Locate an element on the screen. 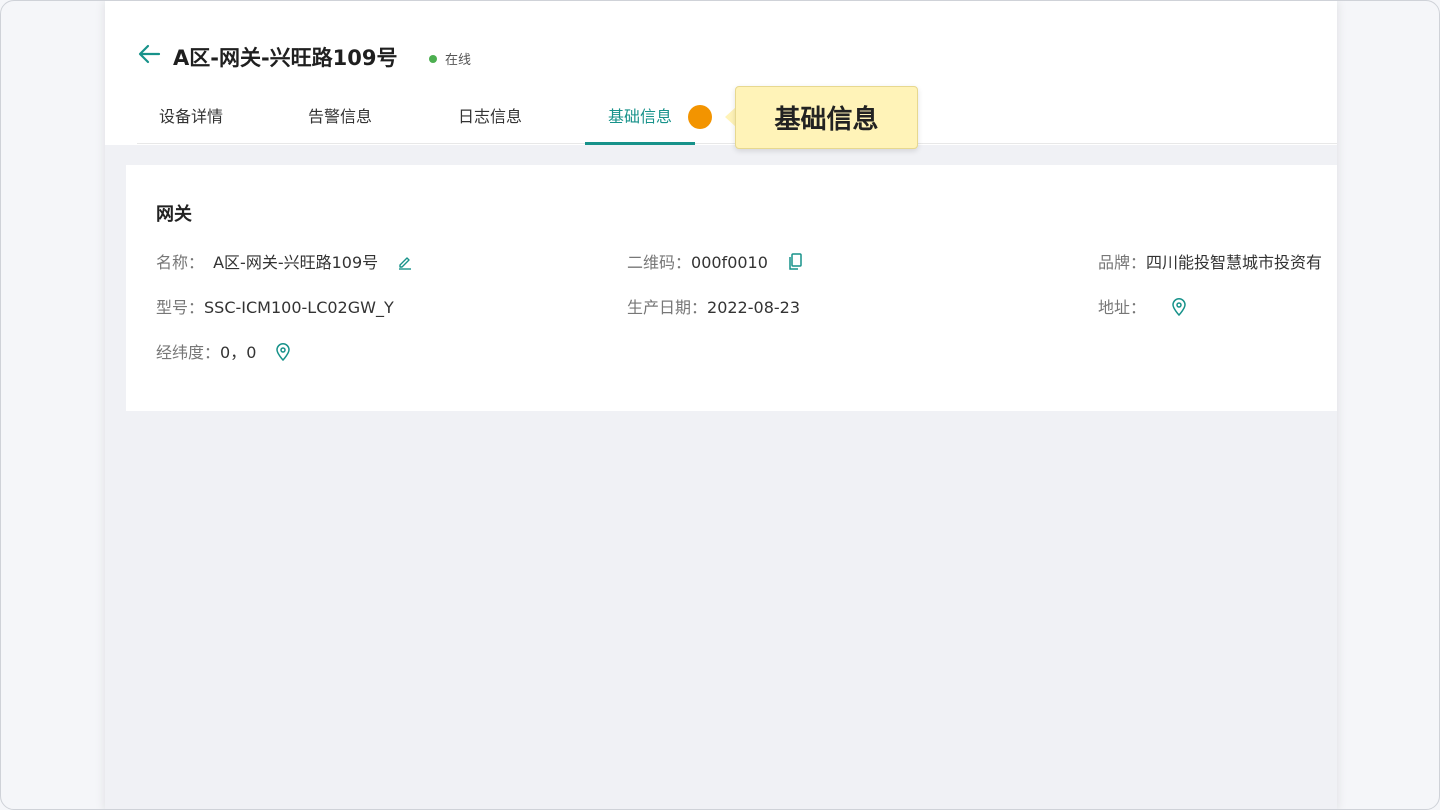 Image resolution: width=1440 pixels, height=810 pixels. field-name: 名称： A区-网关-兴旺路109号 is located at coordinates (284, 261).